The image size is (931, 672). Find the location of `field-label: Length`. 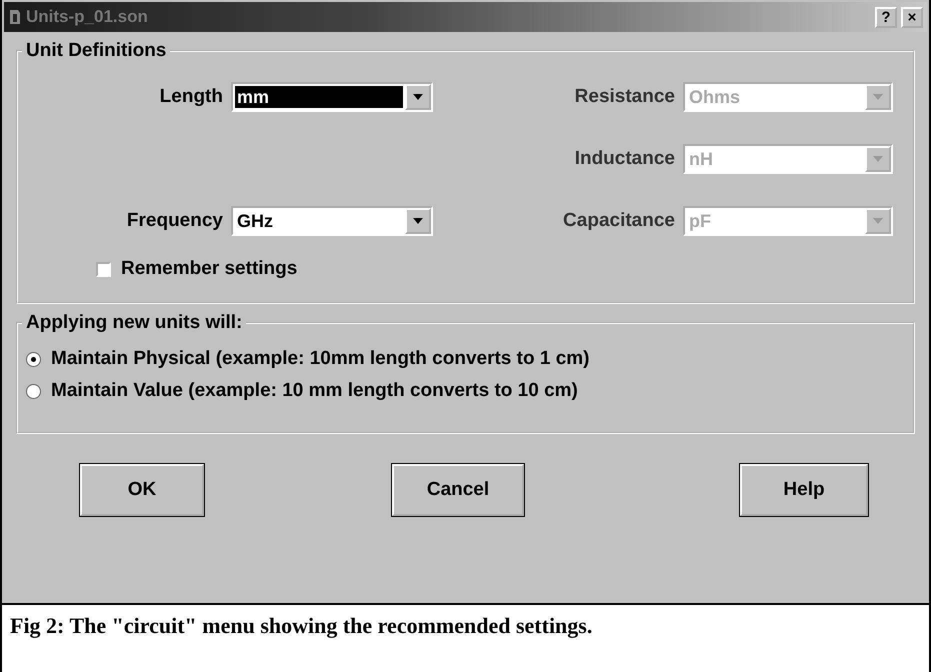

field-label: Length is located at coordinates (191, 97).